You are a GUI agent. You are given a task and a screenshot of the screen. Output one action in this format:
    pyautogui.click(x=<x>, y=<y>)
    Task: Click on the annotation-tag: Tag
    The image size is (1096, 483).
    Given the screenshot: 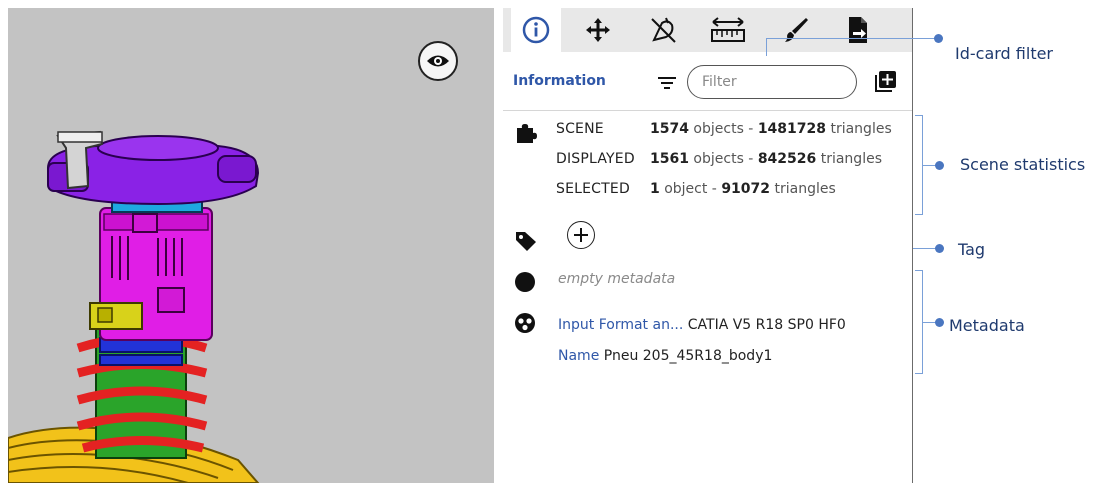 What is the action you would take?
    pyautogui.click(x=972, y=249)
    